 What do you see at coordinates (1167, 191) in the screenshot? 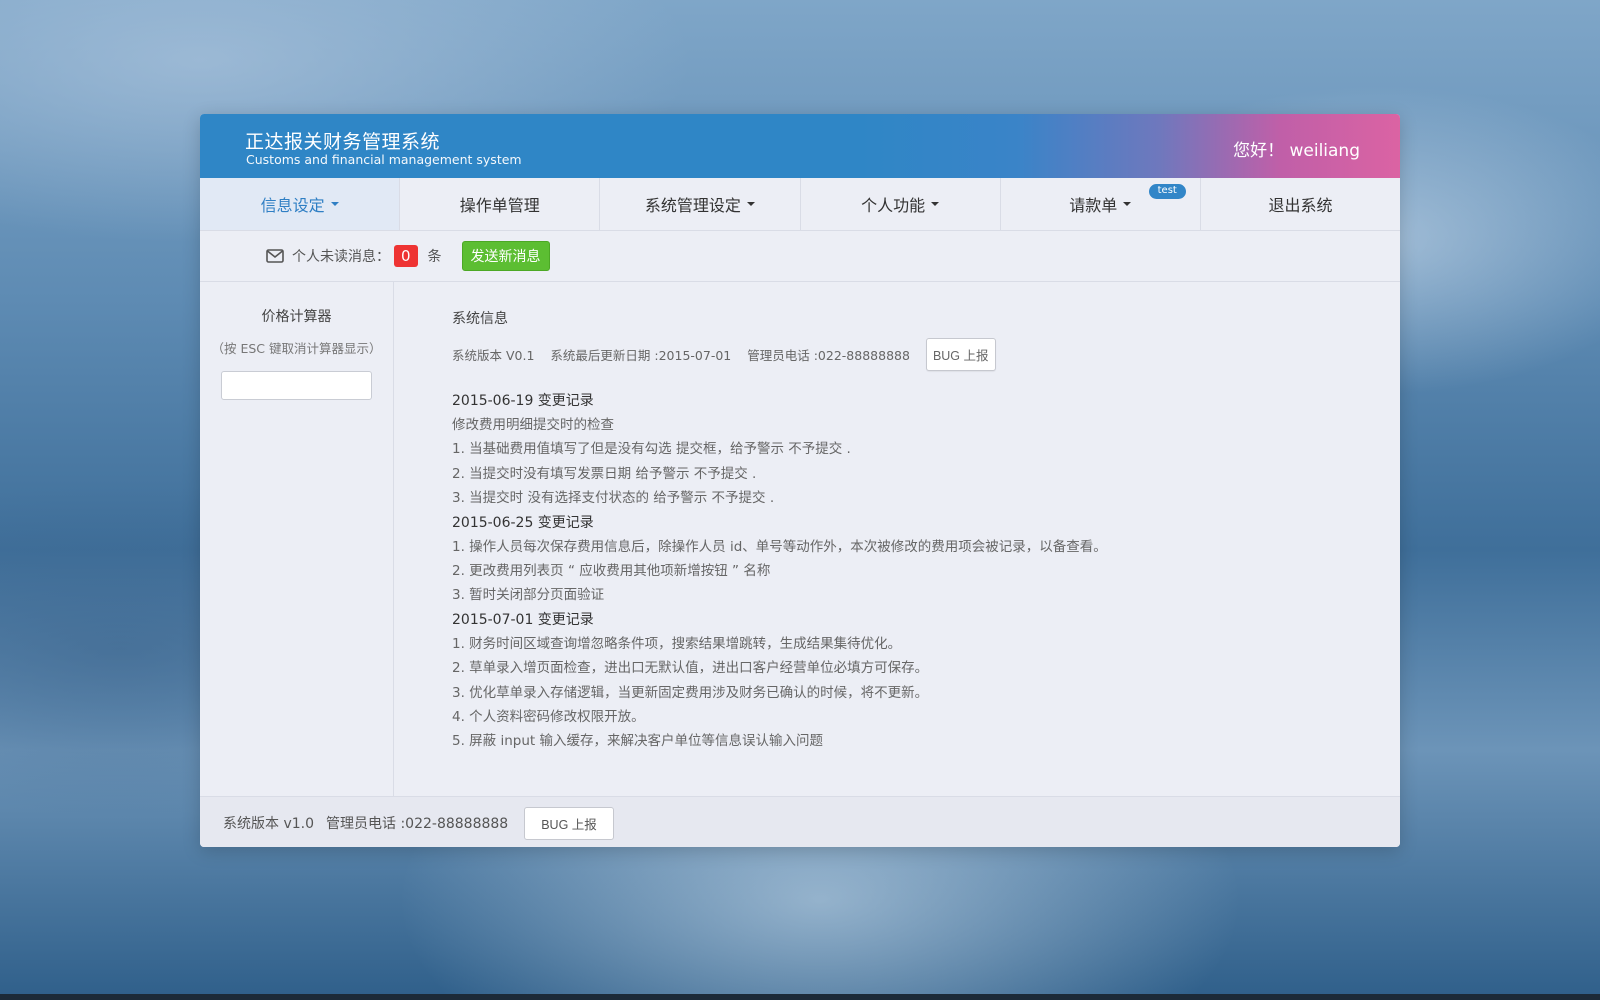
I see `test-badge: test` at bounding box center [1167, 191].